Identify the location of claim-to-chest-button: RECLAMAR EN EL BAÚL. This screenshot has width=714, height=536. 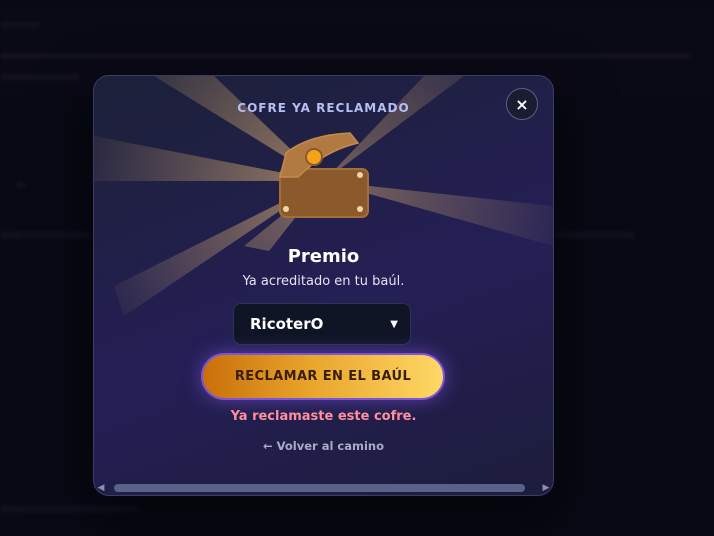
(323, 376).